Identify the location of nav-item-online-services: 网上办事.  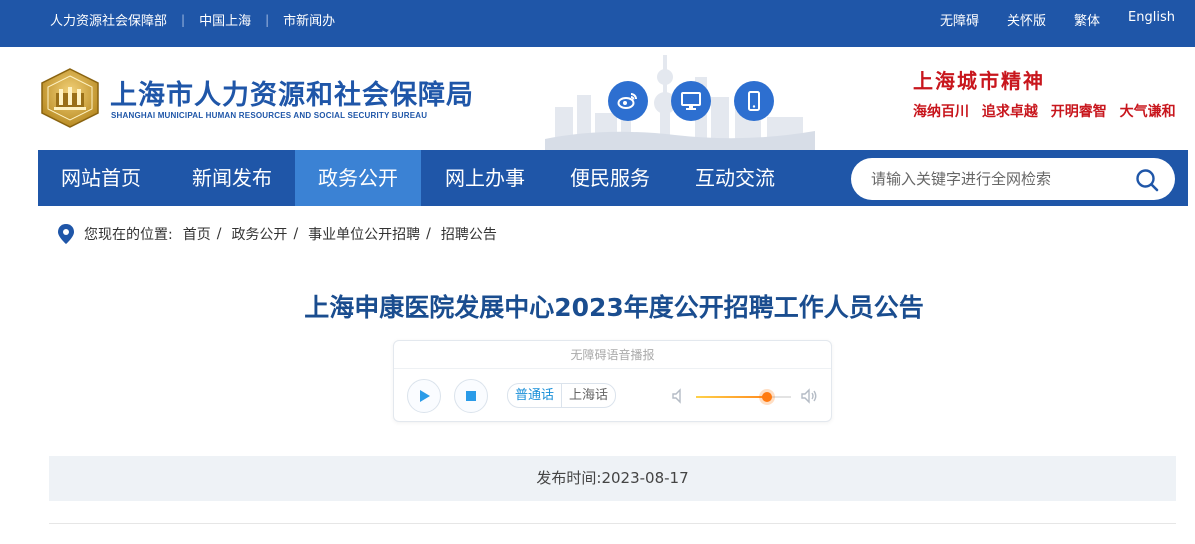
(485, 178).